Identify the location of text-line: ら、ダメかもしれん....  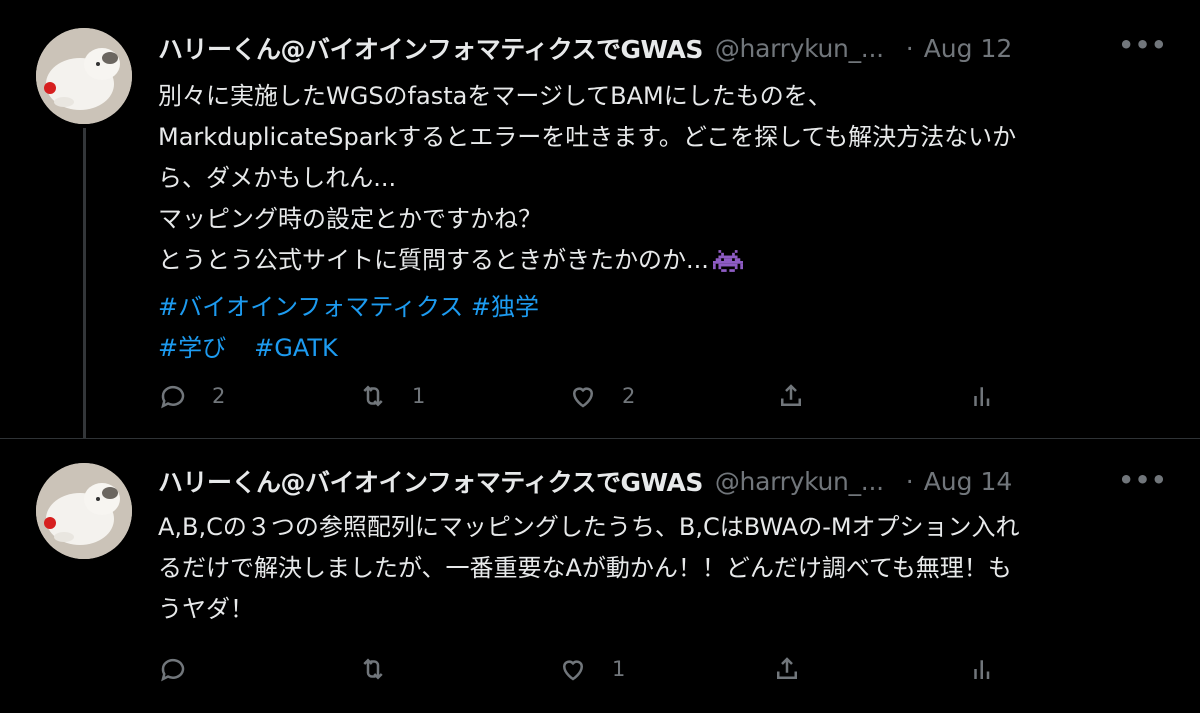
(277, 178).